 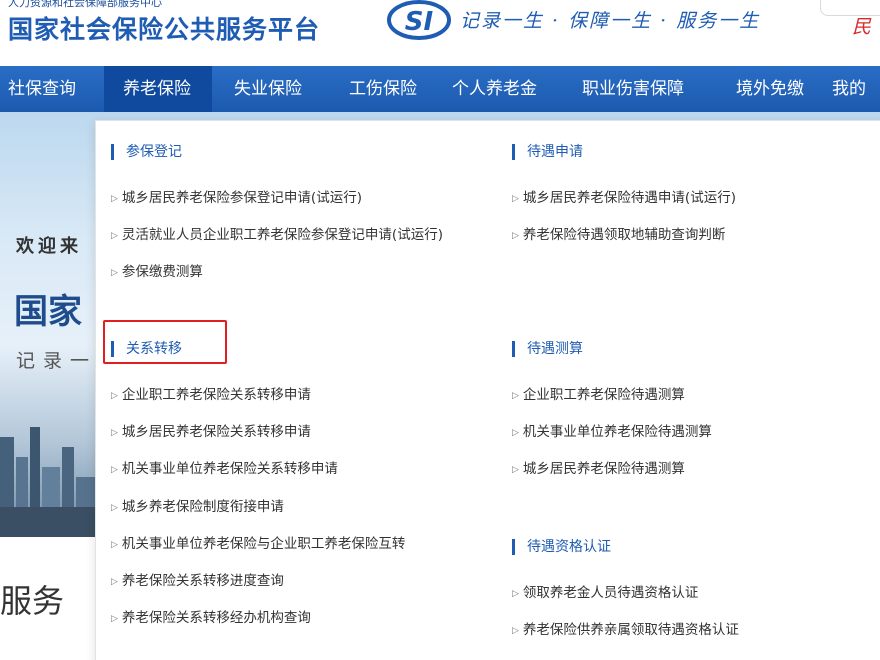 What do you see at coordinates (162, 272) in the screenshot?
I see `menu-link-label: 参保缴费测算` at bounding box center [162, 272].